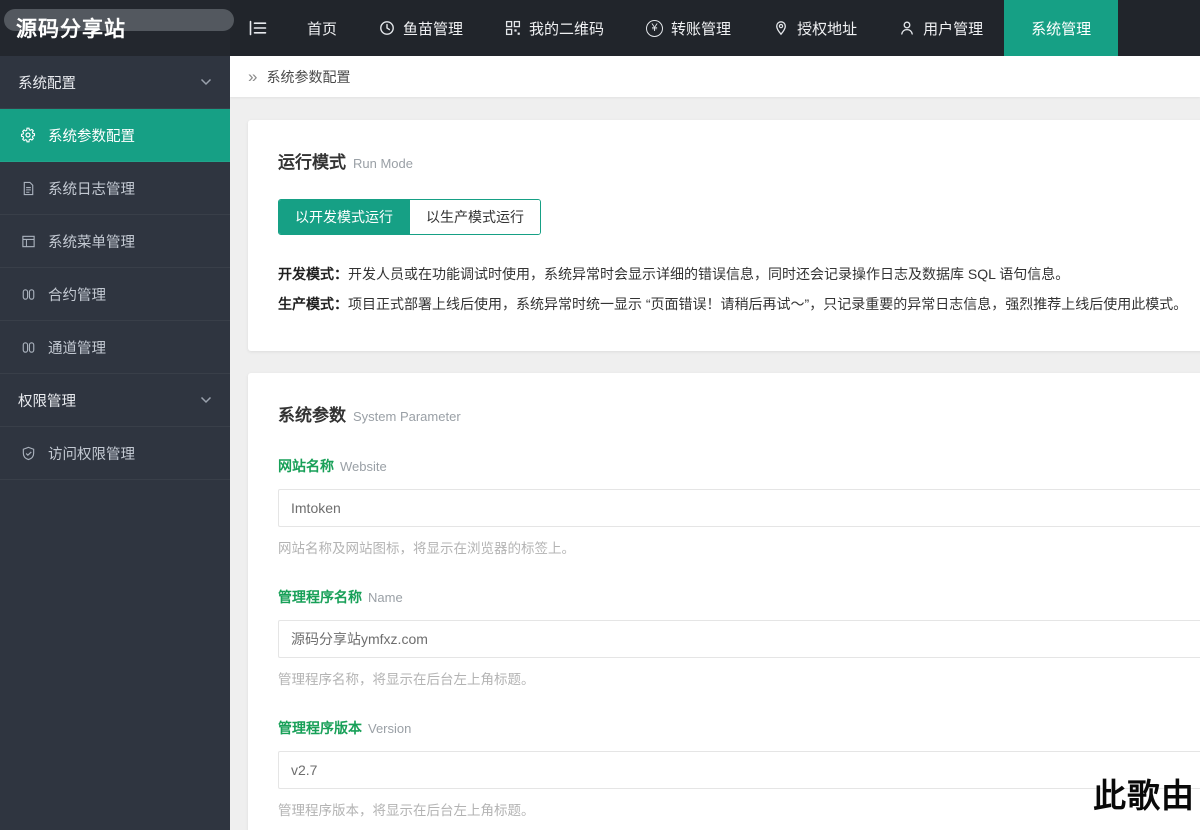  What do you see at coordinates (406, 680) in the screenshot?
I see `field-help-text: 管理程序名称，将显示在后台左上角标题。` at bounding box center [406, 680].